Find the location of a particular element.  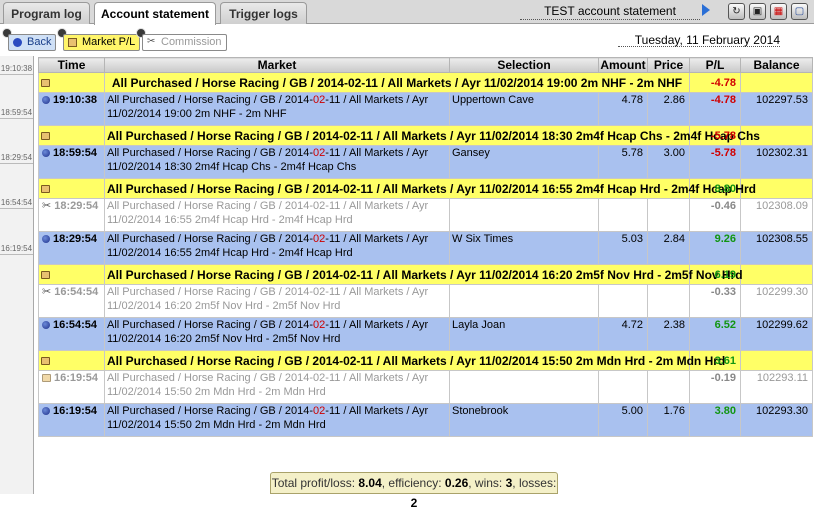

row-balance: 102293.30 is located at coordinates (776, 420).